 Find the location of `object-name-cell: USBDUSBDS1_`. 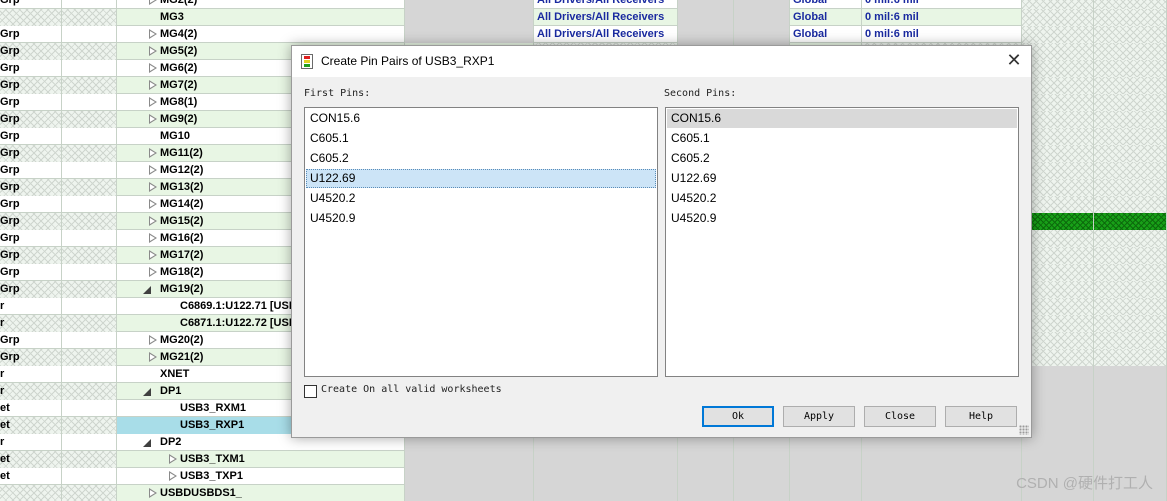

object-name-cell: USBDUSBDS1_ is located at coordinates (261, 493).